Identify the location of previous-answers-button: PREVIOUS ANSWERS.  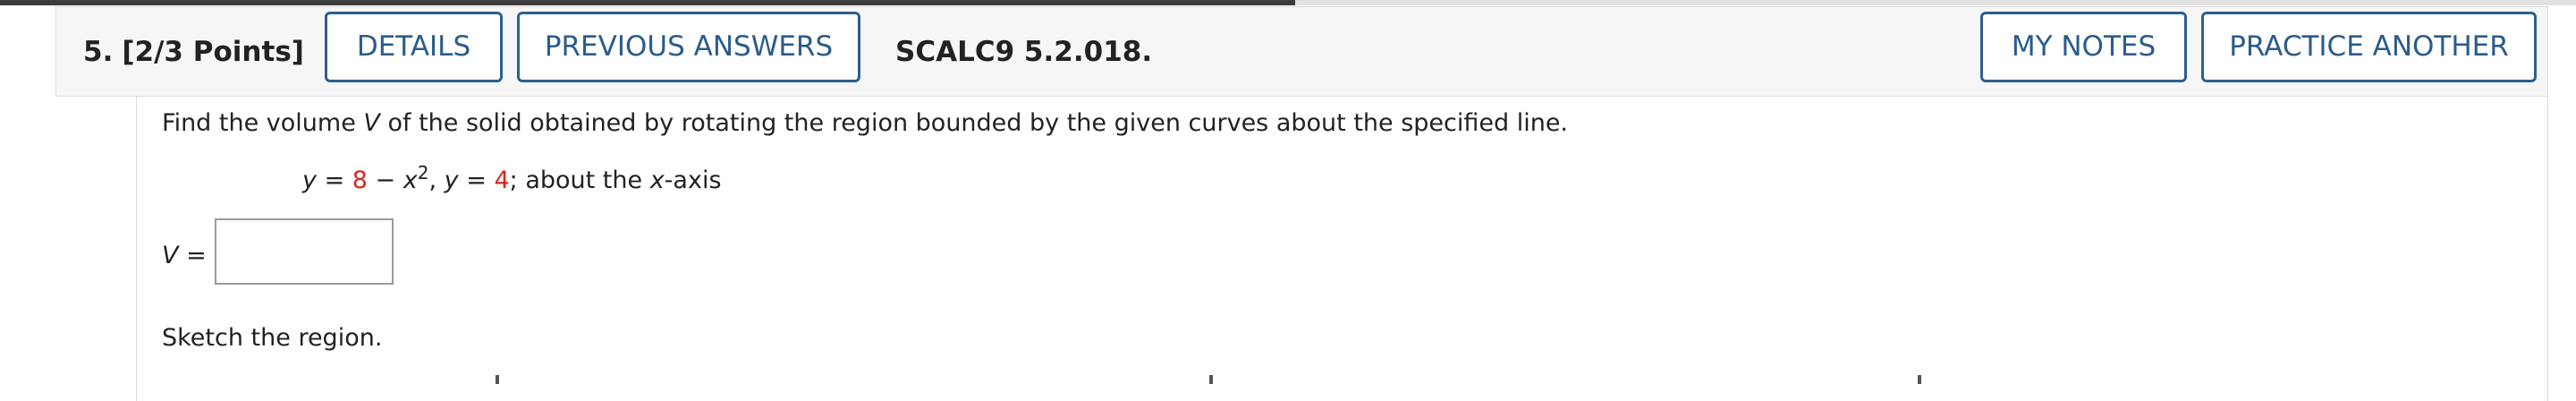
(688, 47).